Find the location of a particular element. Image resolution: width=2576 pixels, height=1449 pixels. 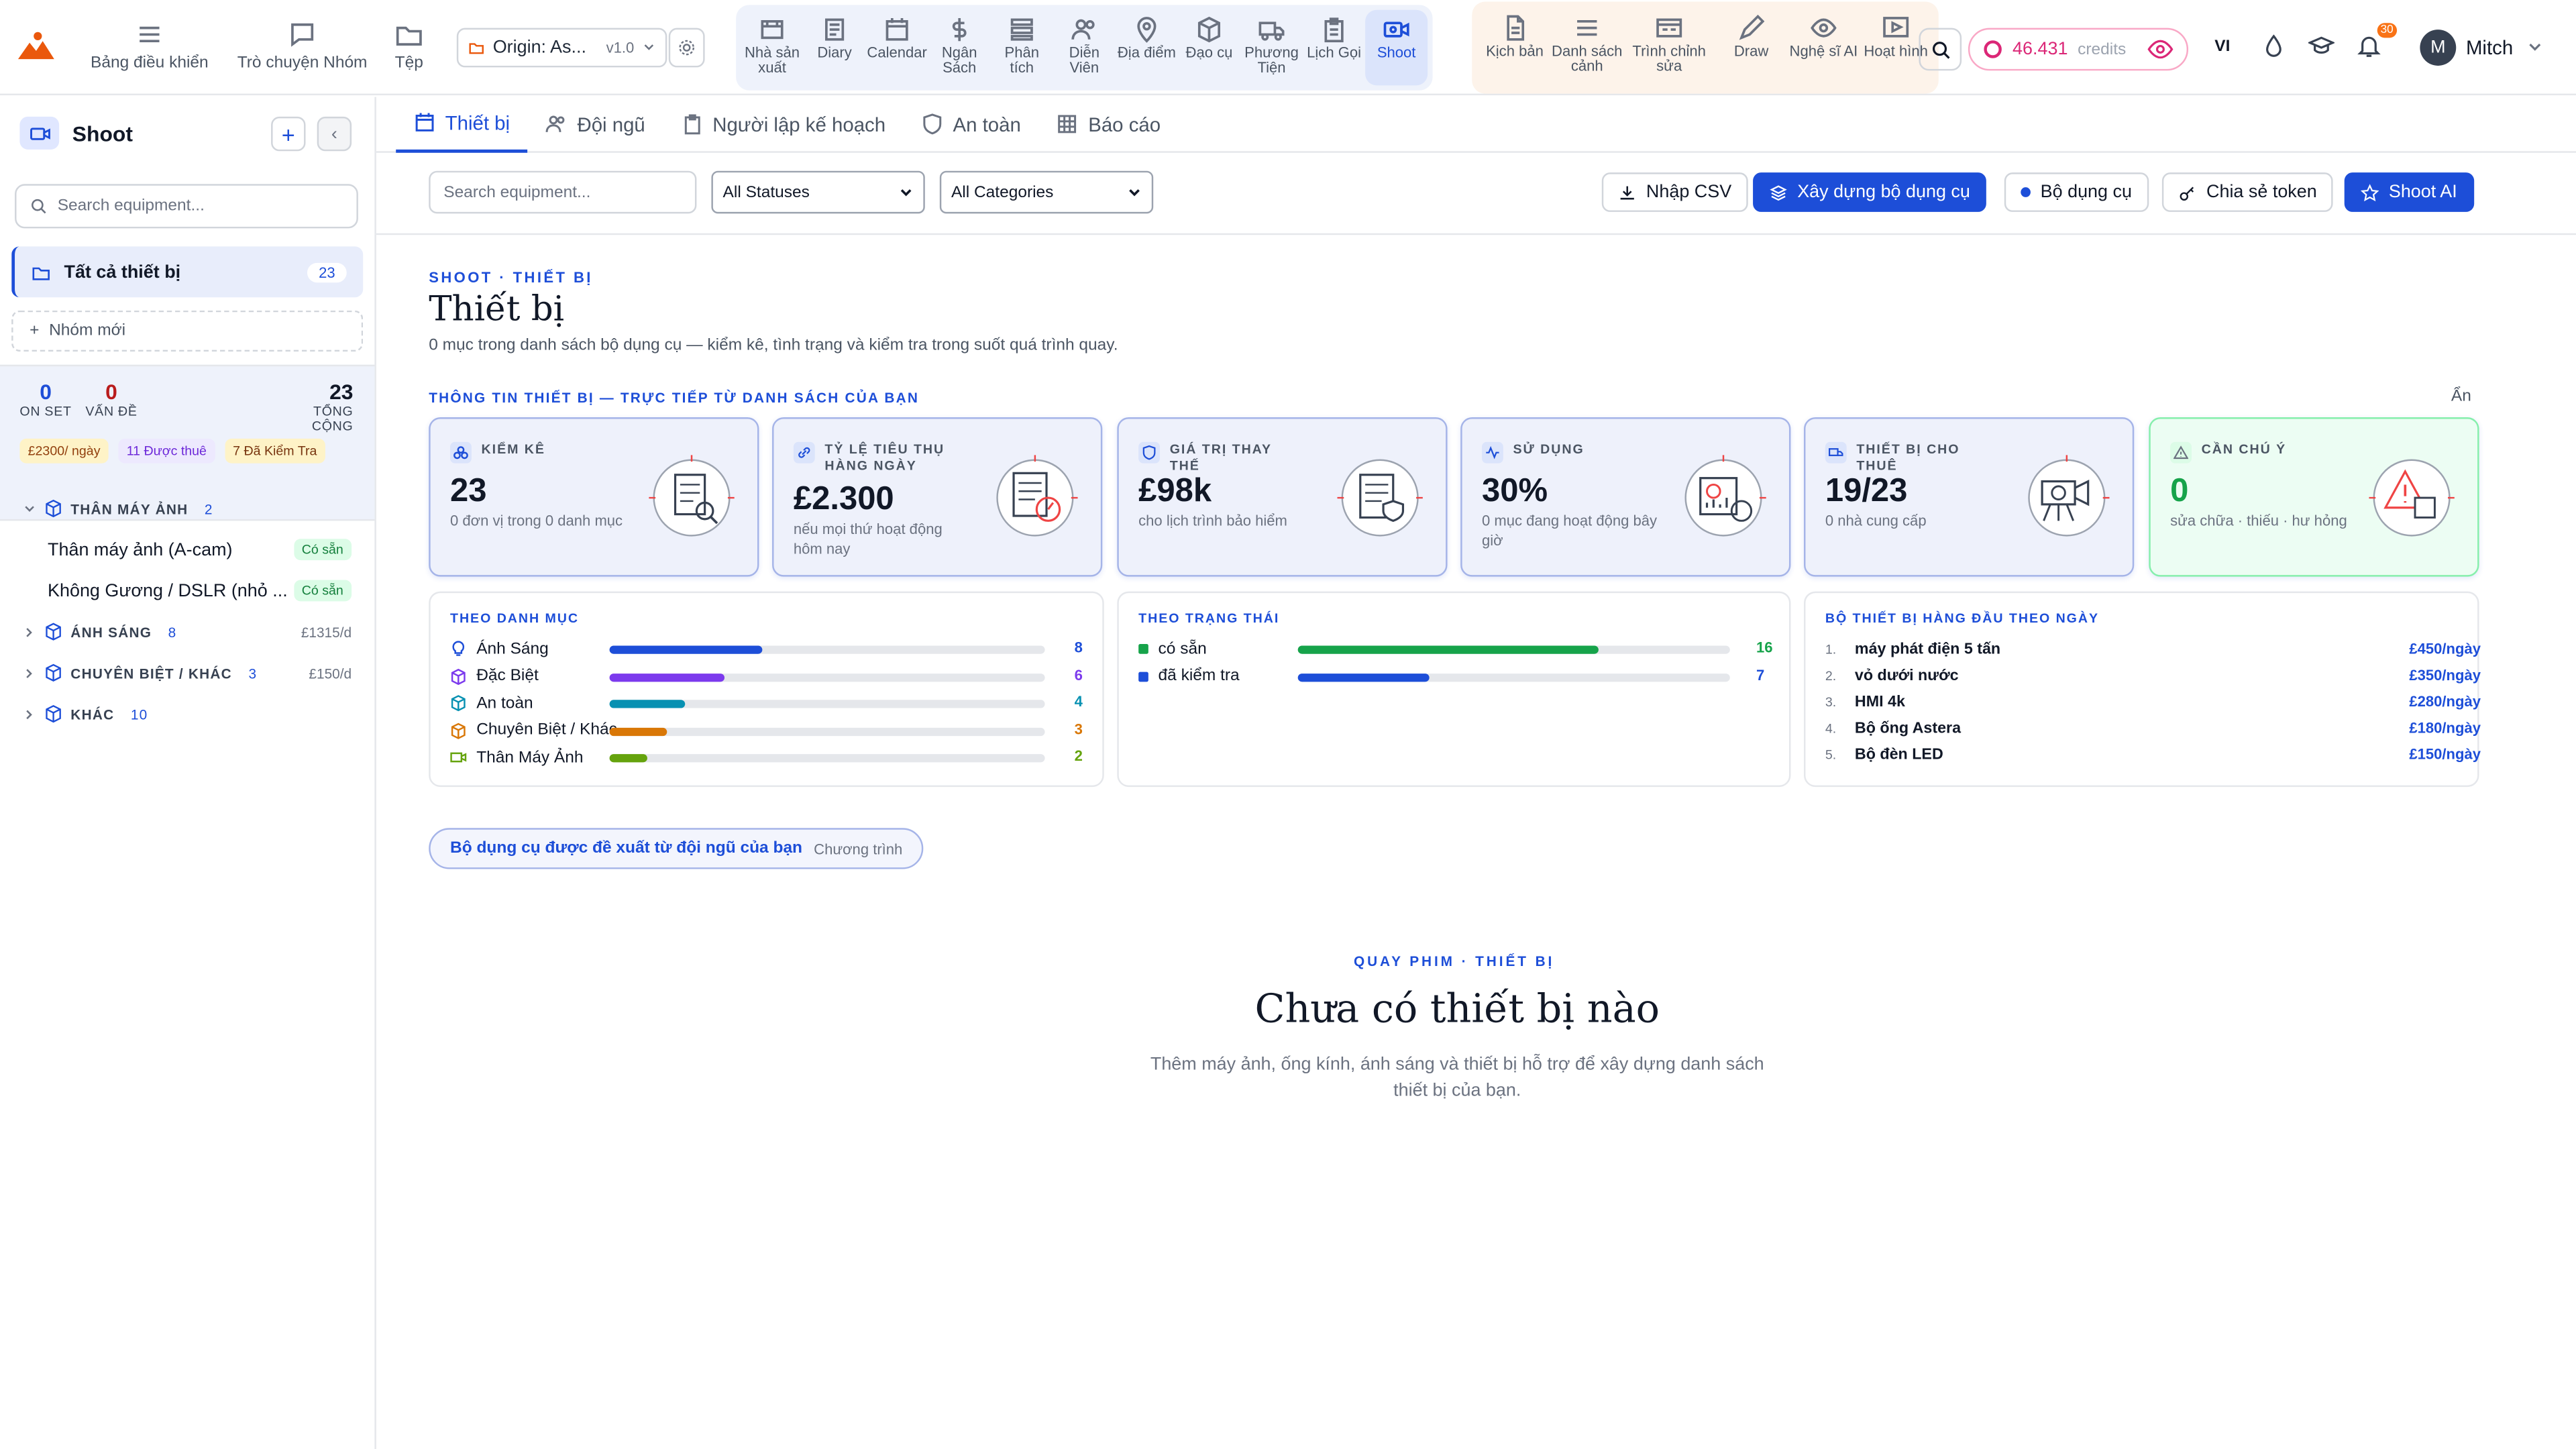

bar-row: đã kiểm tra is located at coordinates (1189, 676).